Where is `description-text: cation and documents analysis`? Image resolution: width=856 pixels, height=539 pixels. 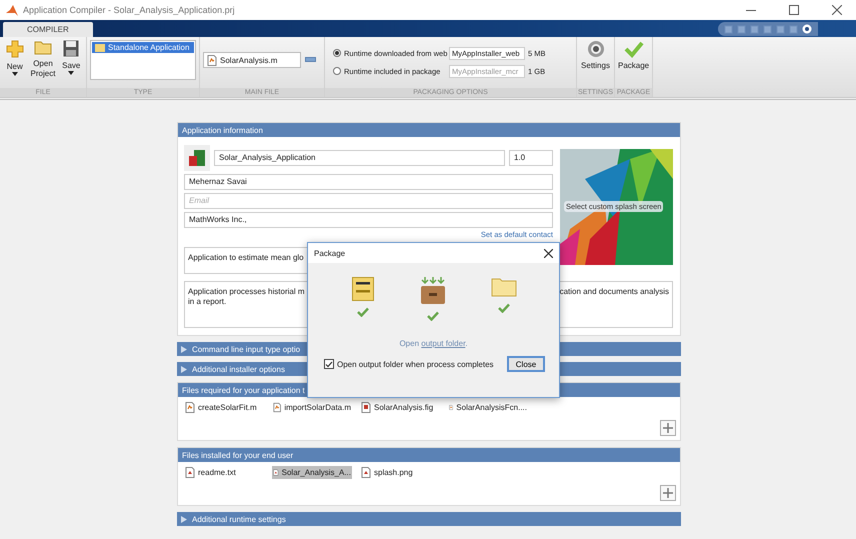
description-text: cation and documents analysis is located at coordinates (614, 292).